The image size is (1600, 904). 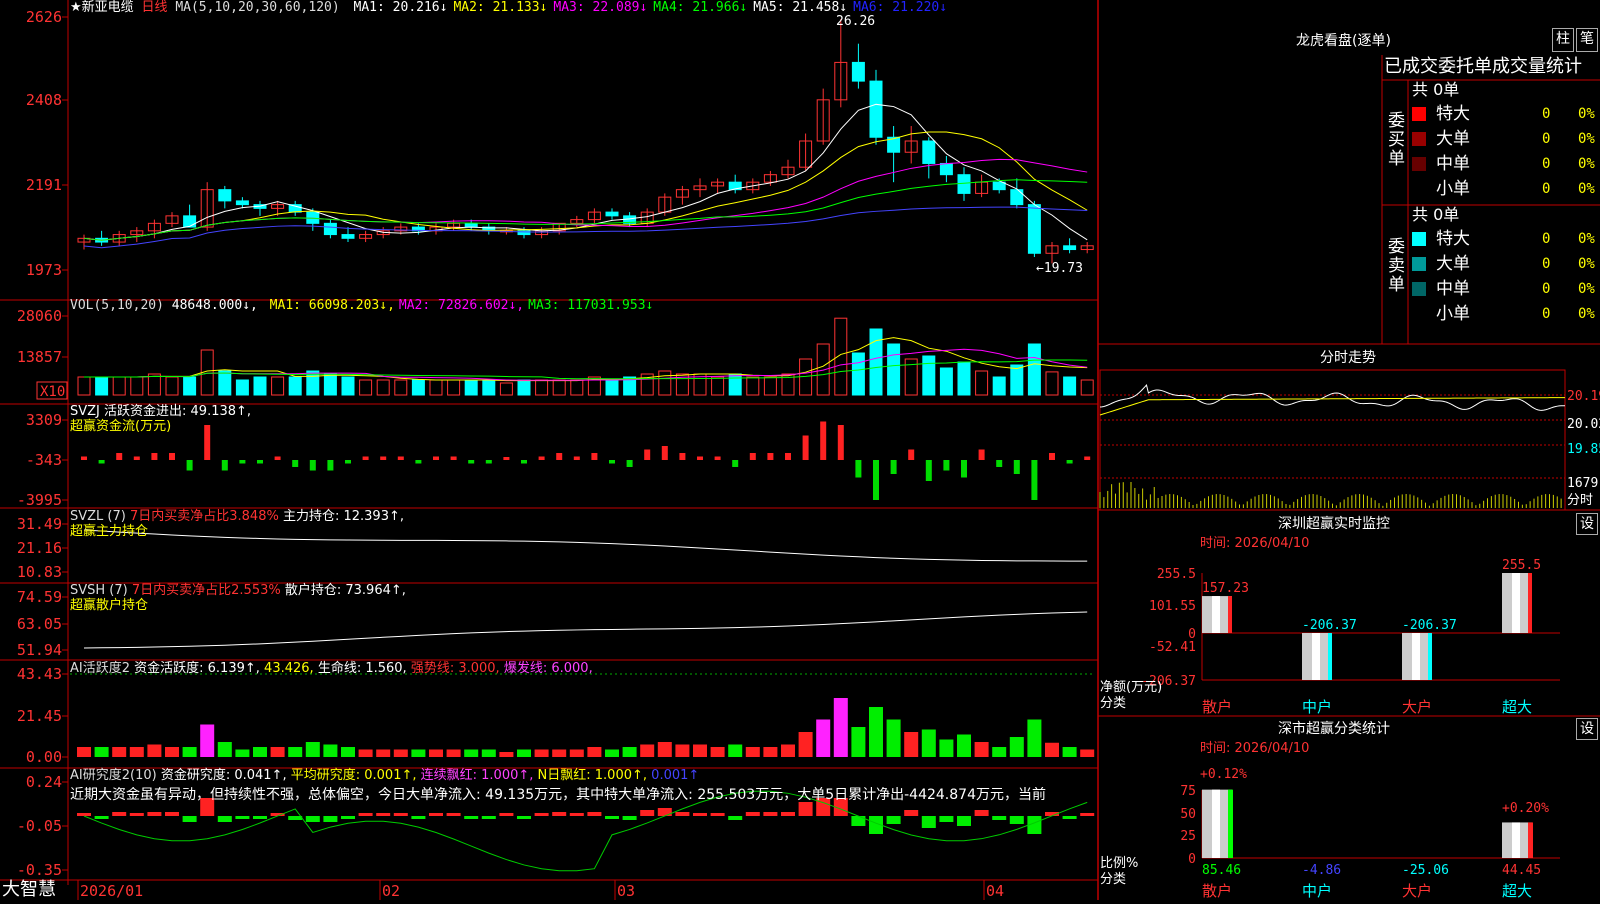 What do you see at coordinates (1587, 524) in the screenshot?
I see `monitor-settings-button: 设` at bounding box center [1587, 524].